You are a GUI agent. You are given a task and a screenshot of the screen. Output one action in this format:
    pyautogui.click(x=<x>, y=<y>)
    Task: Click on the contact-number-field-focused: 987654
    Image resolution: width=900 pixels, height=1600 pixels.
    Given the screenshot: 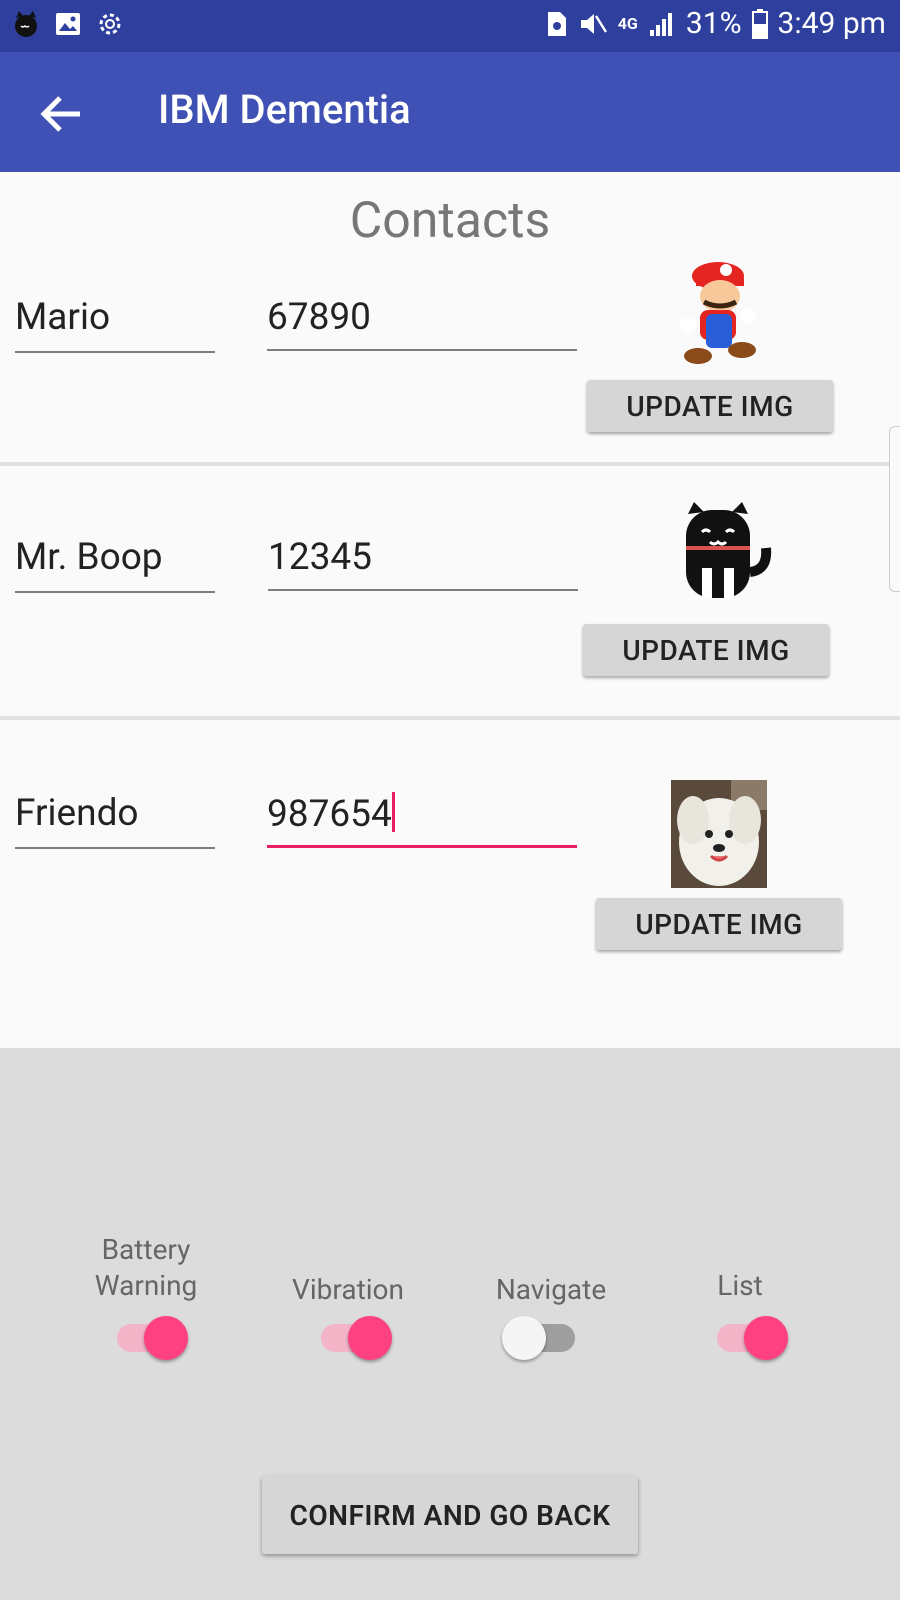 What is the action you would take?
    pyautogui.click(x=422, y=820)
    